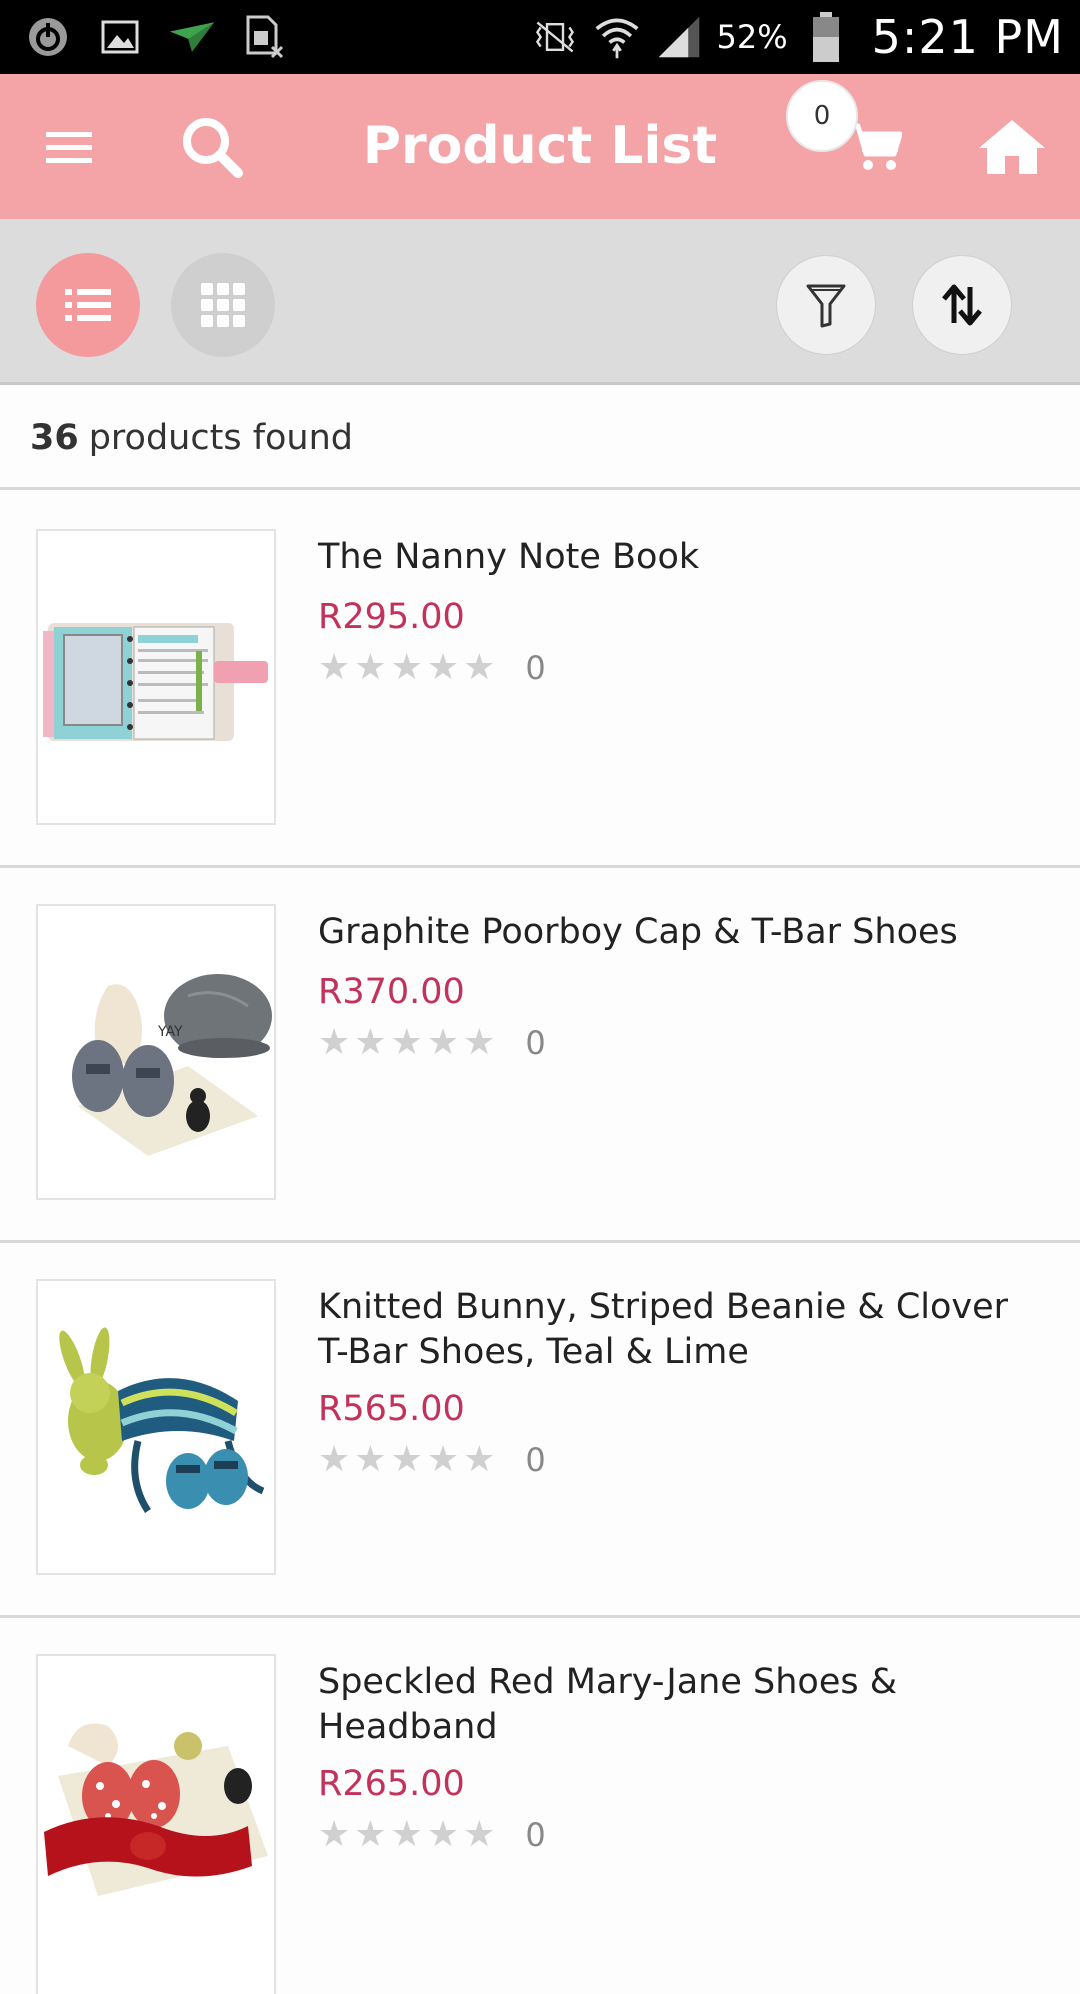  Describe the element at coordinates (221, 437) in the screenshot. I see `results-label: products found` at that location.